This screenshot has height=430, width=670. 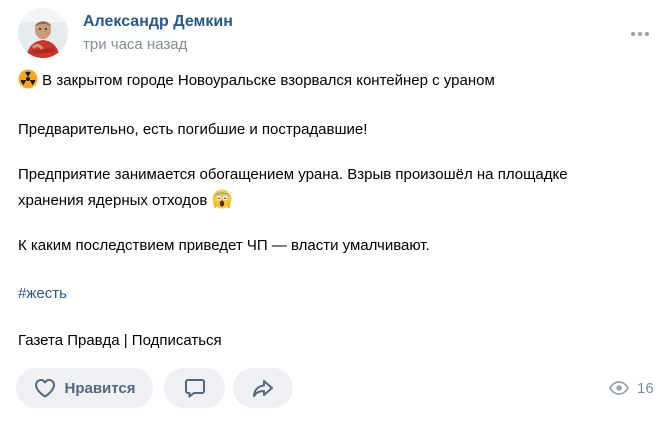 I want to click on comment-button, so click(x=194, y=388).